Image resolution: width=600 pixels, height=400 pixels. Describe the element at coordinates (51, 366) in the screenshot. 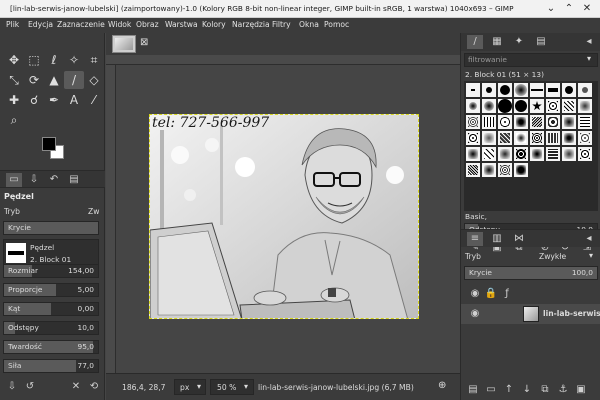

I see `force-slider: Siła 77,0` at that location.